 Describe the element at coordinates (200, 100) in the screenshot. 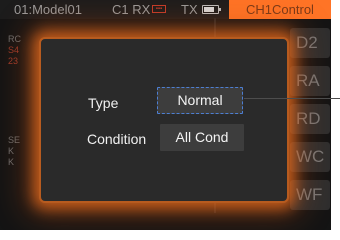

I see `type-select: Normal` at that location.